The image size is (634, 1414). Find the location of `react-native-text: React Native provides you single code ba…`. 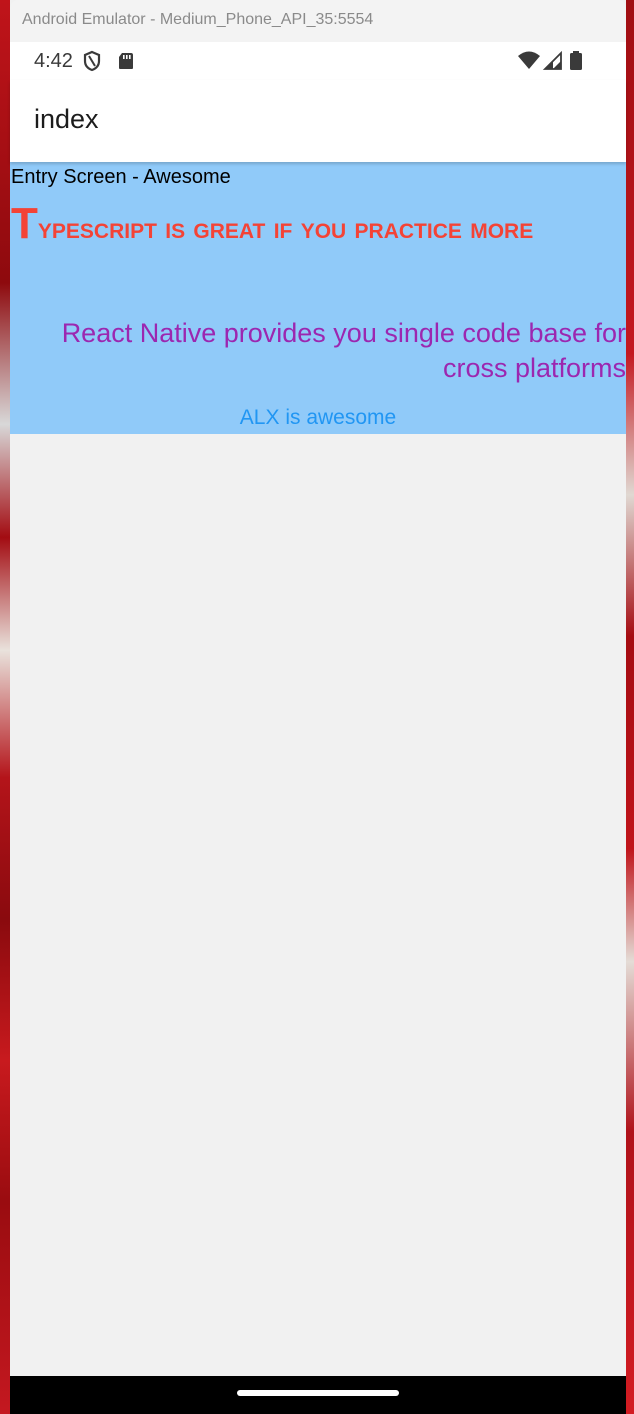

react-native-text: React Native provides you single code ba… is located at coordinates (343, 350).